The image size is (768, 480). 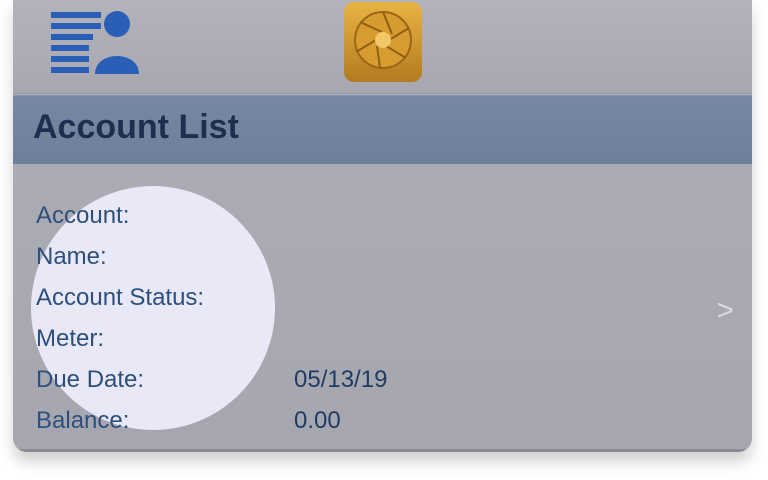 I want to click on field-row-meter: Meter:, so click(x=70, y=339).